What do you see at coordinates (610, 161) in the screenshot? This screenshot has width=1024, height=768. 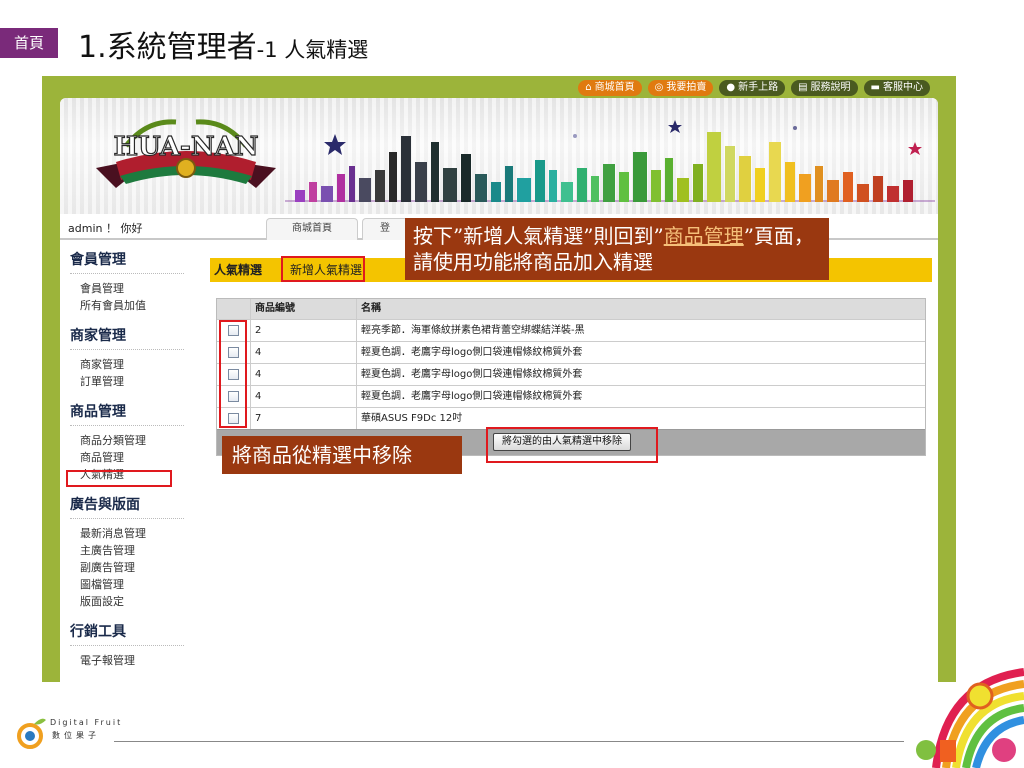 I see `city-skyline-image` at bounding box center [610, 161].